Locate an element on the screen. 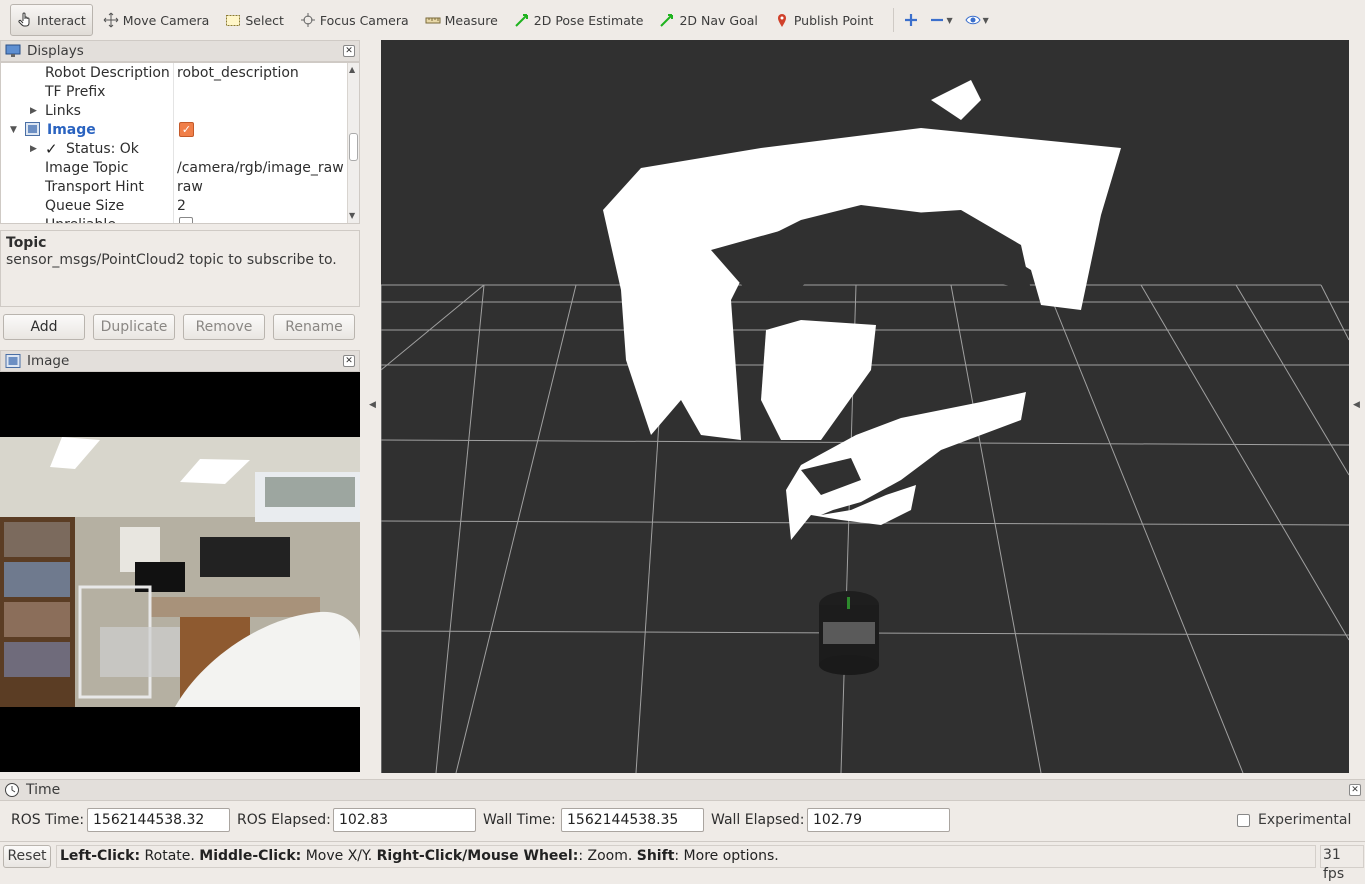 This screenshot has width=1365, height=884. tree-row-transport-hint: Transport Hint raw is located at coordinates (174, 186).